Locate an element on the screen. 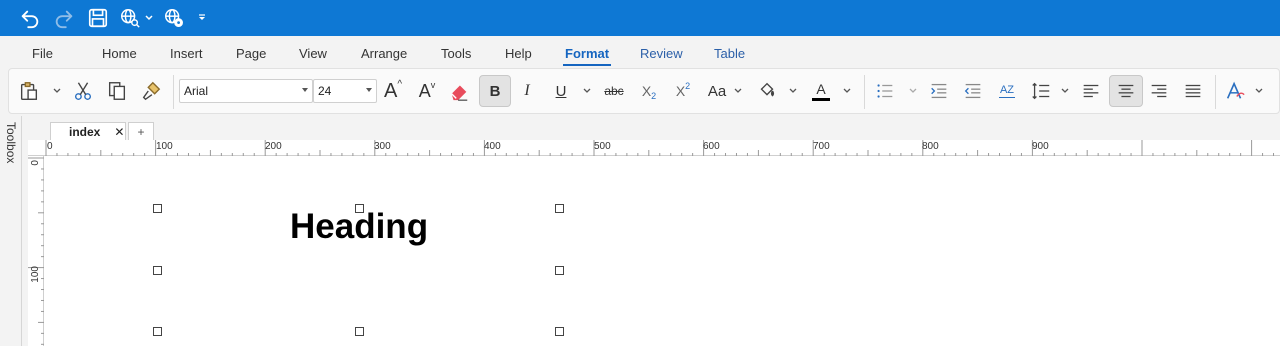 This screenshot has height=346, width=1280. align-left-button is located at coordinates (1091, 91).